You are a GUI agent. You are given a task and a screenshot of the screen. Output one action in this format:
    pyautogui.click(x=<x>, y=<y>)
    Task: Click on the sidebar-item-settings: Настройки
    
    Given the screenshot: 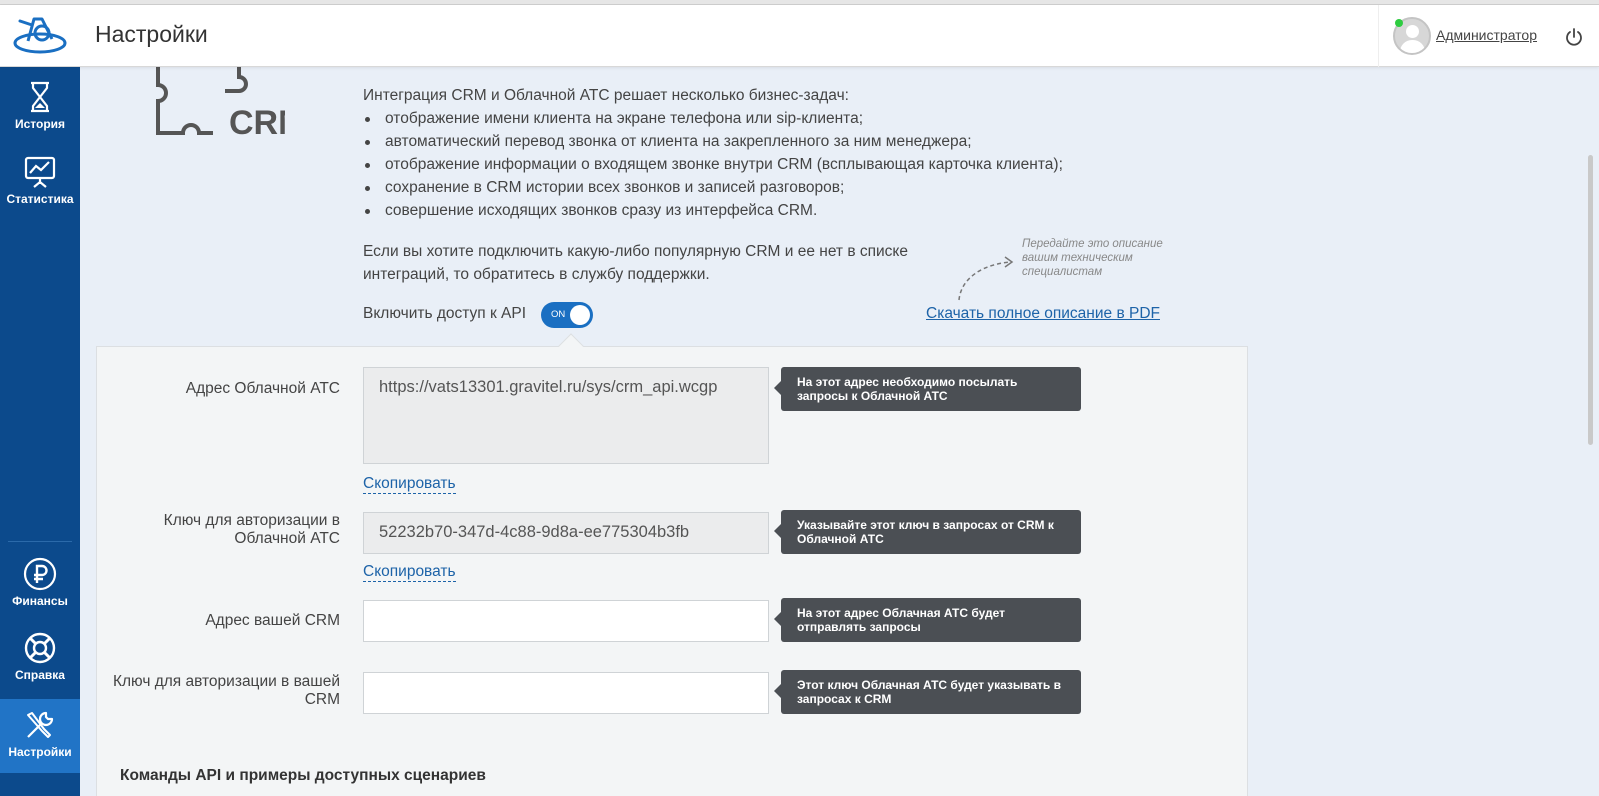 What is the action you would take?
    pyautogui.click(x=40, y=736)
    